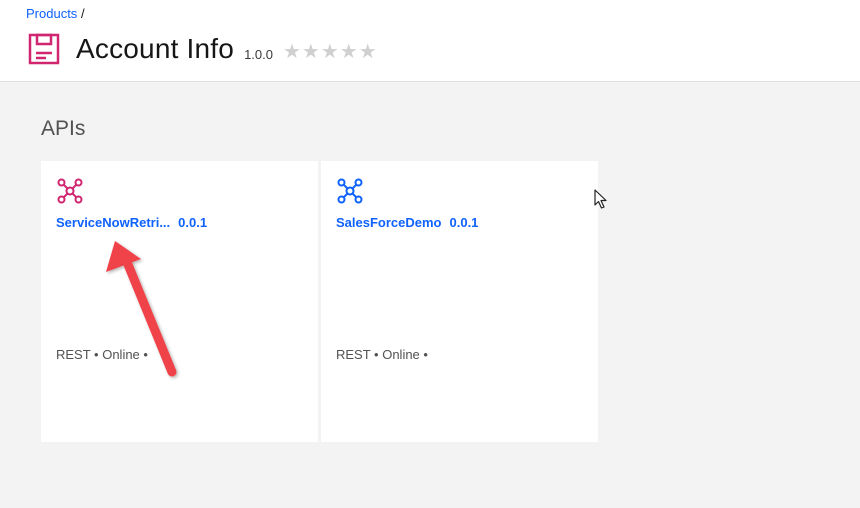 The width and height of the screenshot is (860, 508). Describe the element at coordinates (389, 222) in the screenshot. I see `api-name: SalesForceDemo` at that location.